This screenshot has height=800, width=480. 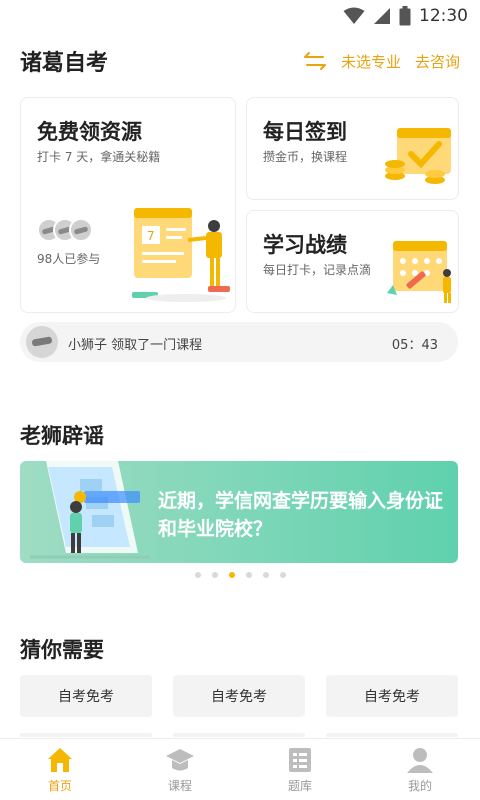 I want to click on daily-checkin-title: 每日签到, so click(x=305, y=132).